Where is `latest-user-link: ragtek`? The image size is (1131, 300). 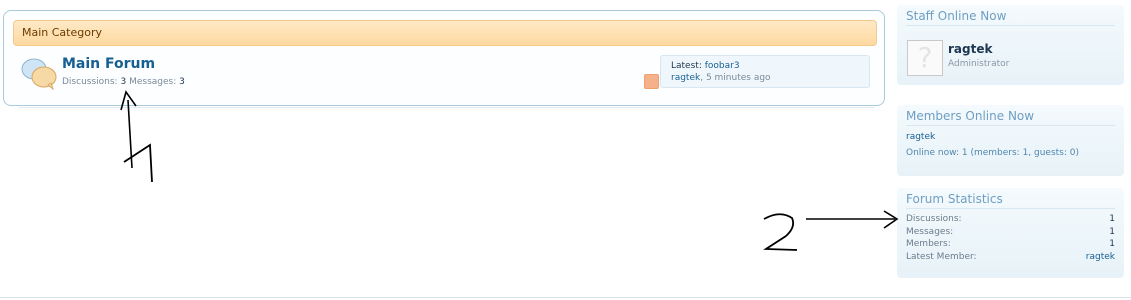 latest-user-link: ragtek is located at coordinates (685, 78).